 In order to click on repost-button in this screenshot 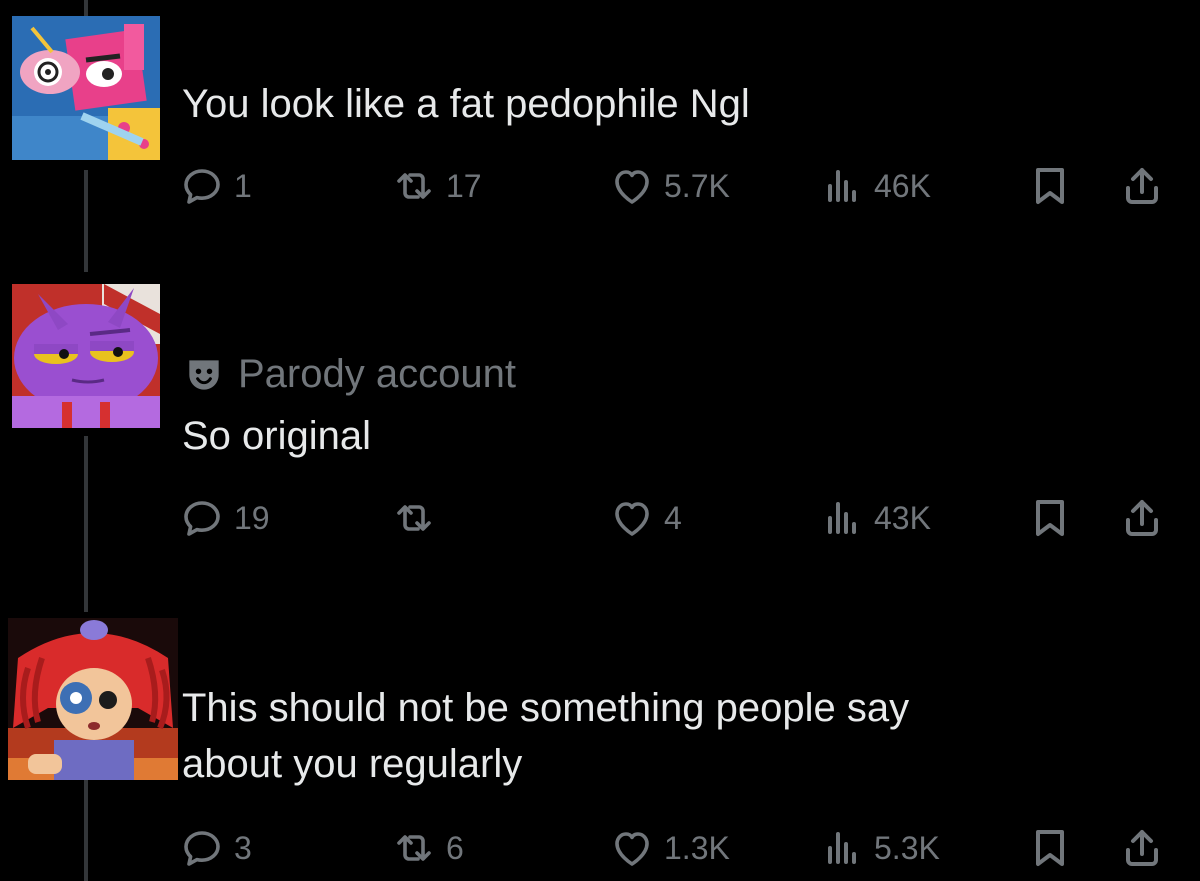, I will do `click(418, 518)`.